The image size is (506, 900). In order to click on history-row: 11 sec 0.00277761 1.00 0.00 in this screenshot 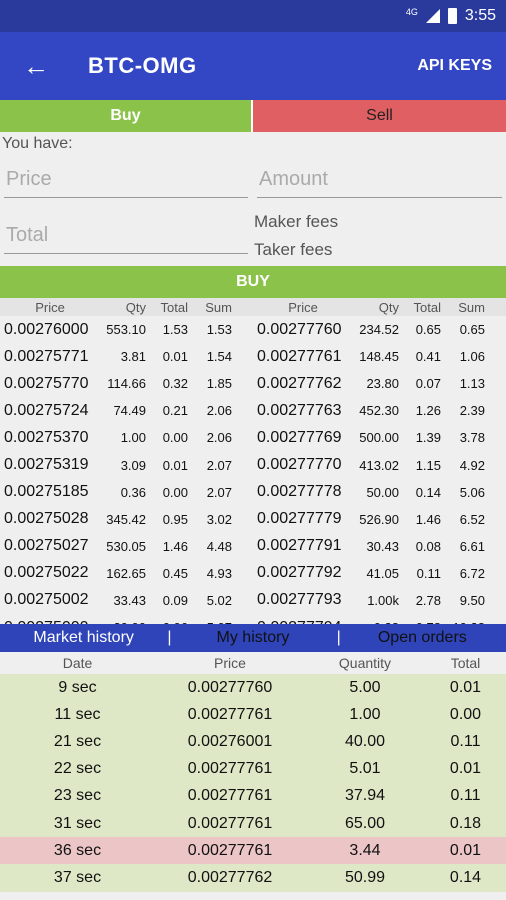, I will do `click(253, 715)`.